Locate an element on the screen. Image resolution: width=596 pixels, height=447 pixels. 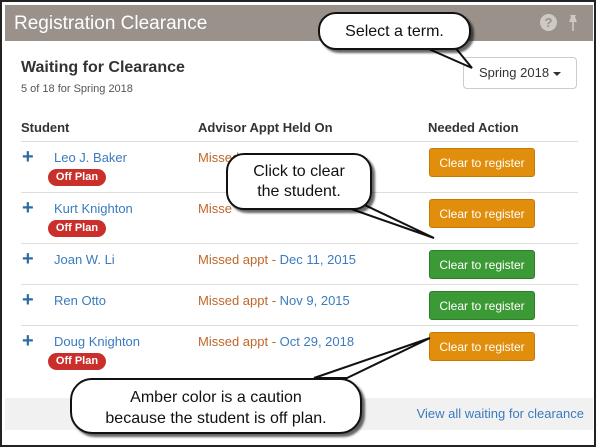
column-header-appt: Advisor Appt Held On is located at coordinates (265, 127).